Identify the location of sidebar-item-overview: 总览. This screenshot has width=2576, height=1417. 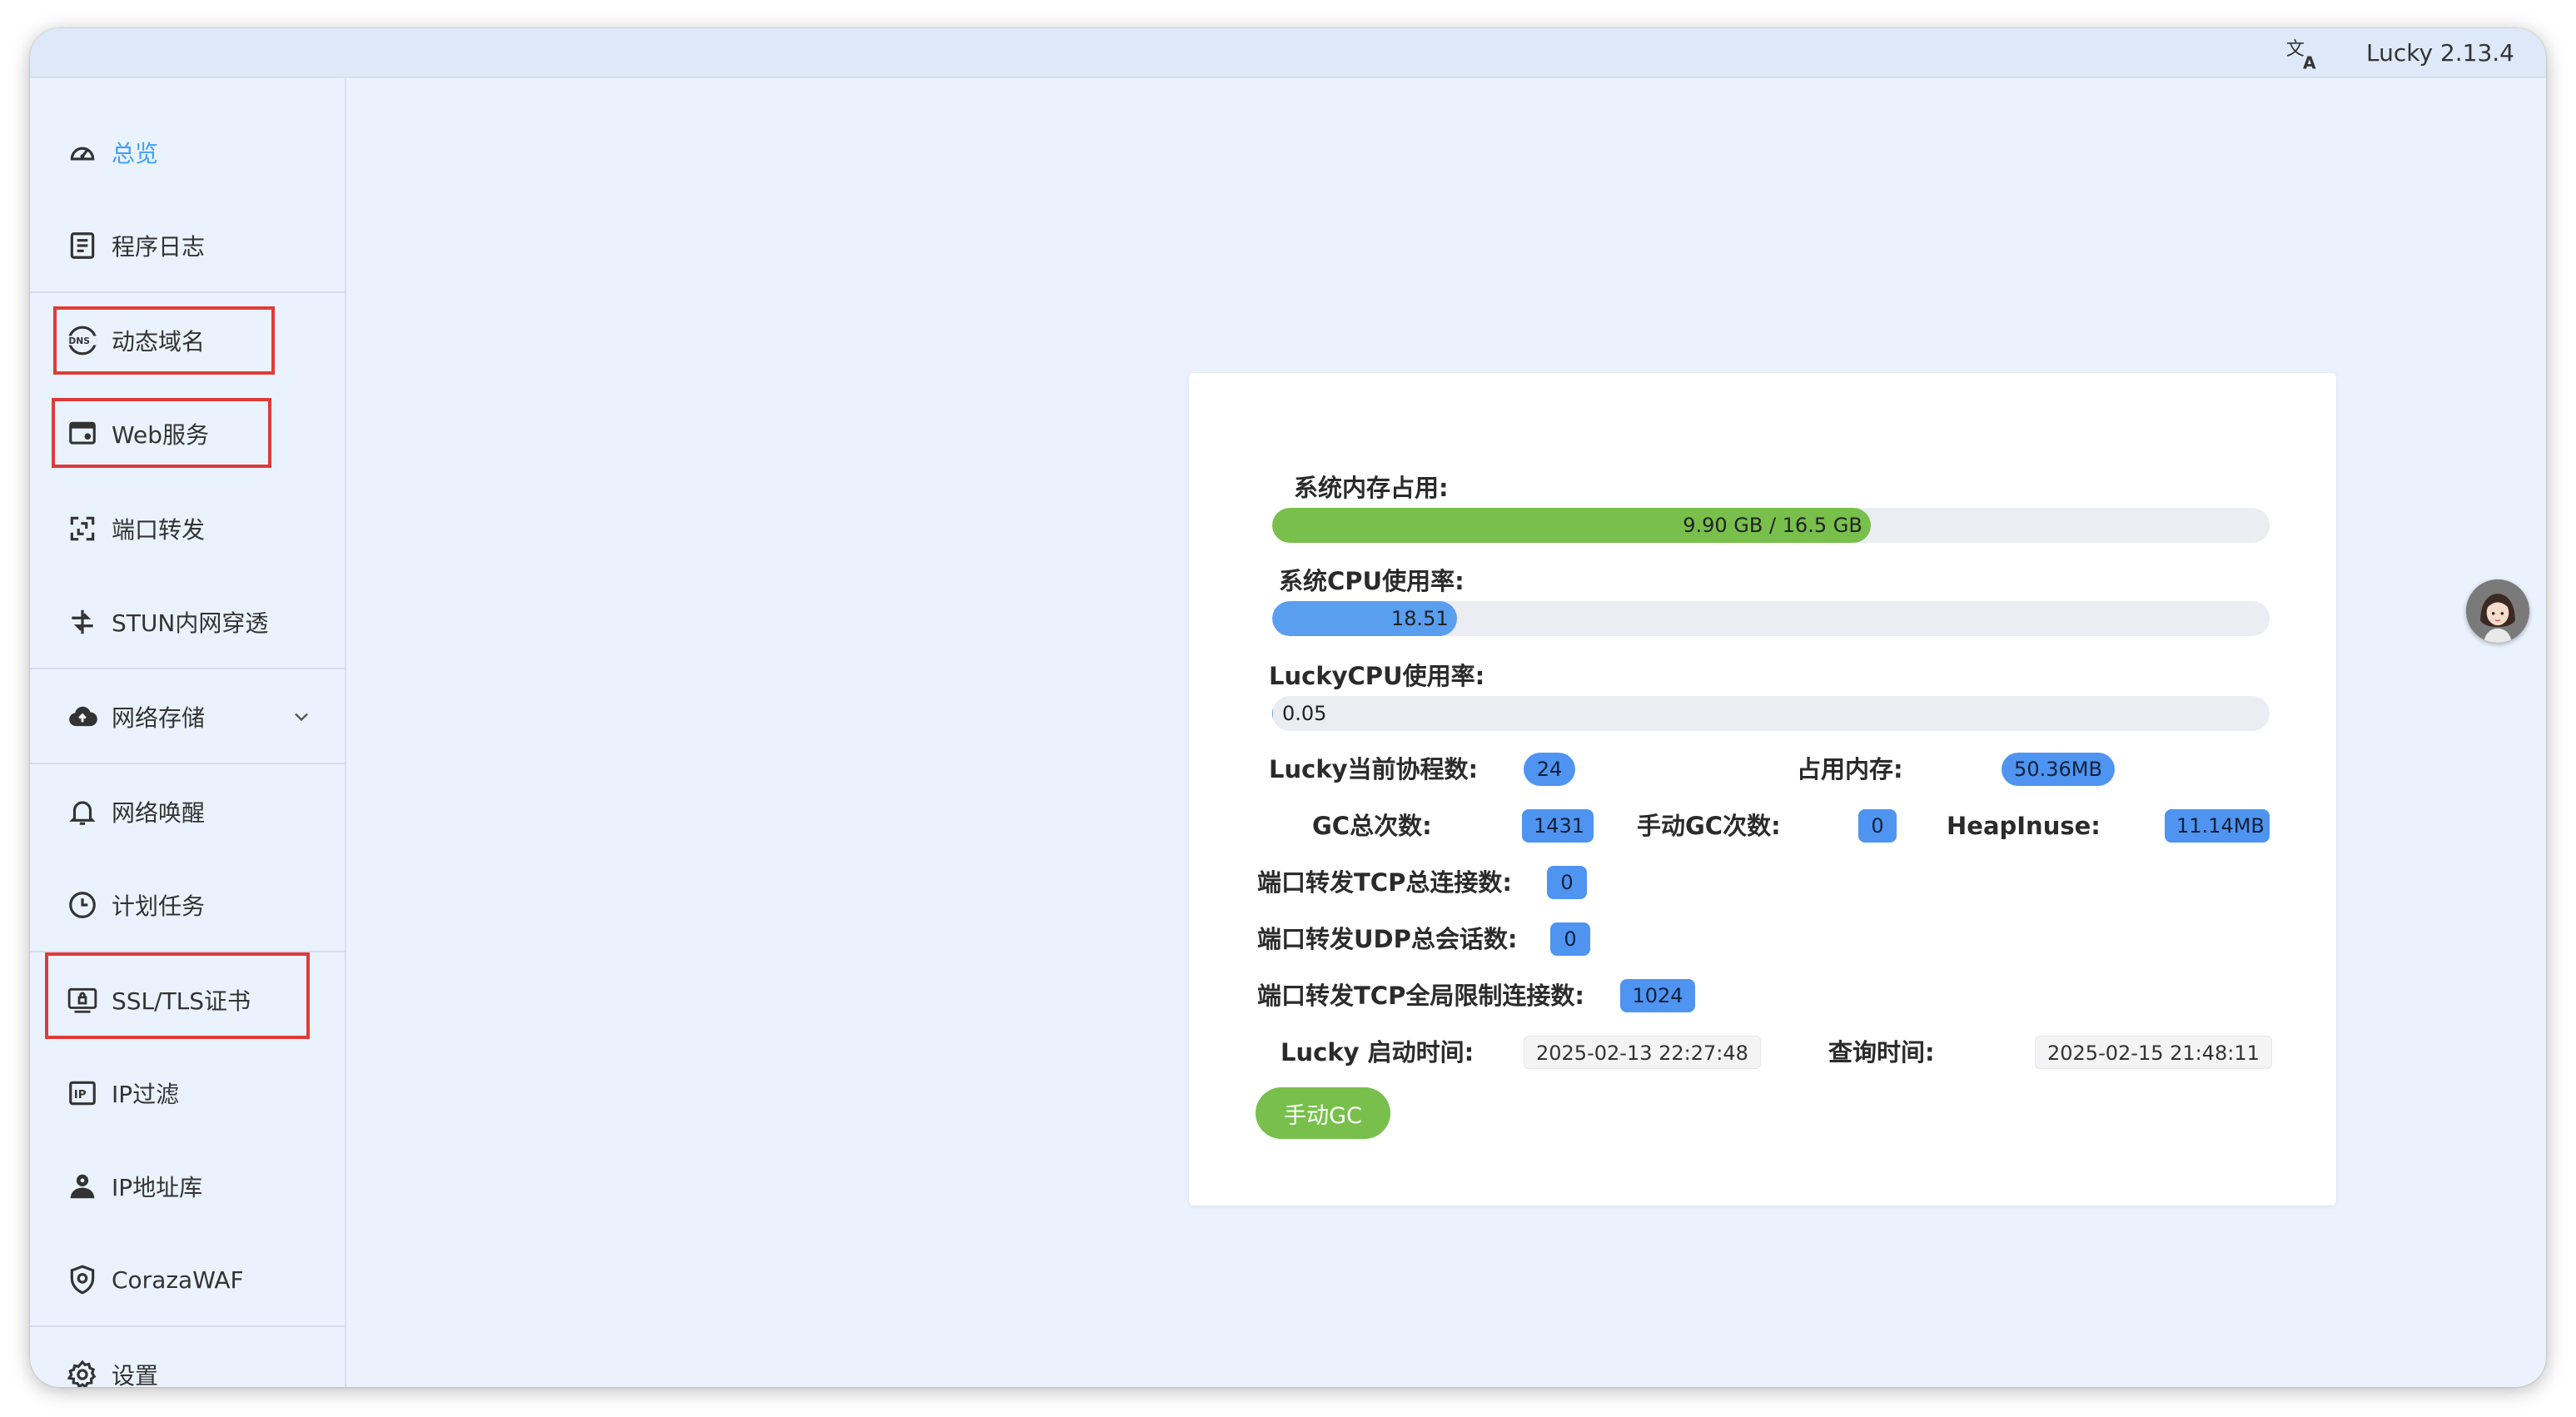
(187, 152).